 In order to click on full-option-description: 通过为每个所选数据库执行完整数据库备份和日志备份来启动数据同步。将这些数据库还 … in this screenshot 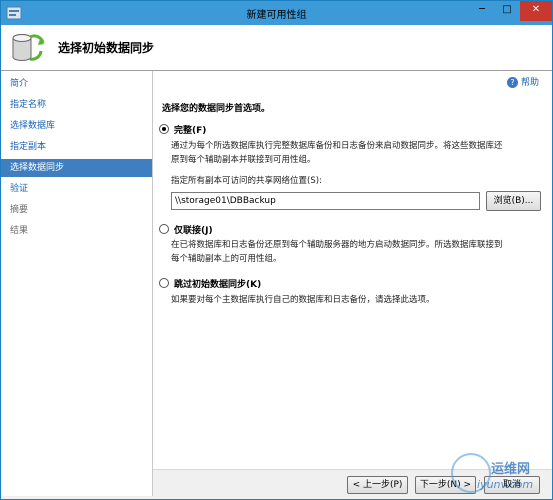, I will do `click(361, 153)`.